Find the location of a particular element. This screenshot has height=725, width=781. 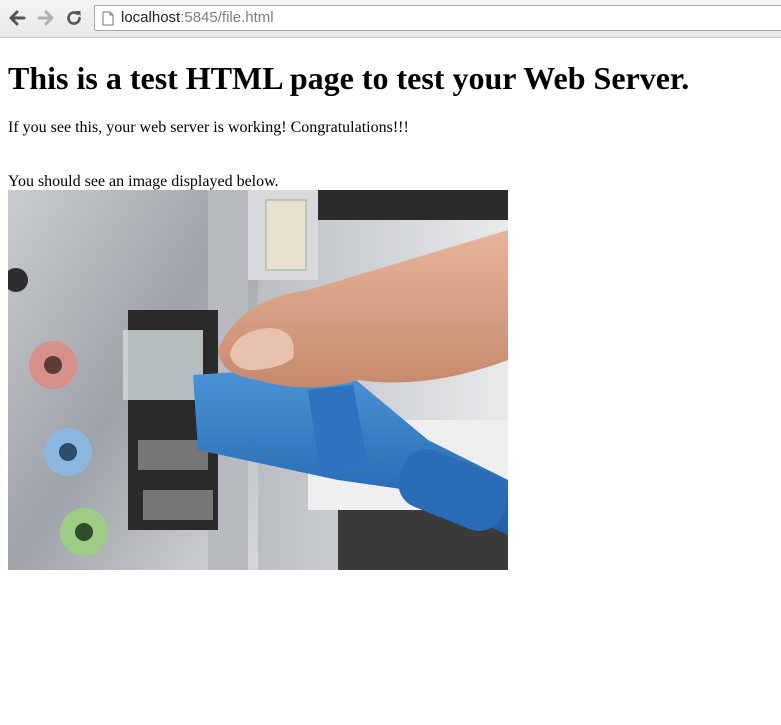

arrow-left-icon is located at coordinates (17, 18).